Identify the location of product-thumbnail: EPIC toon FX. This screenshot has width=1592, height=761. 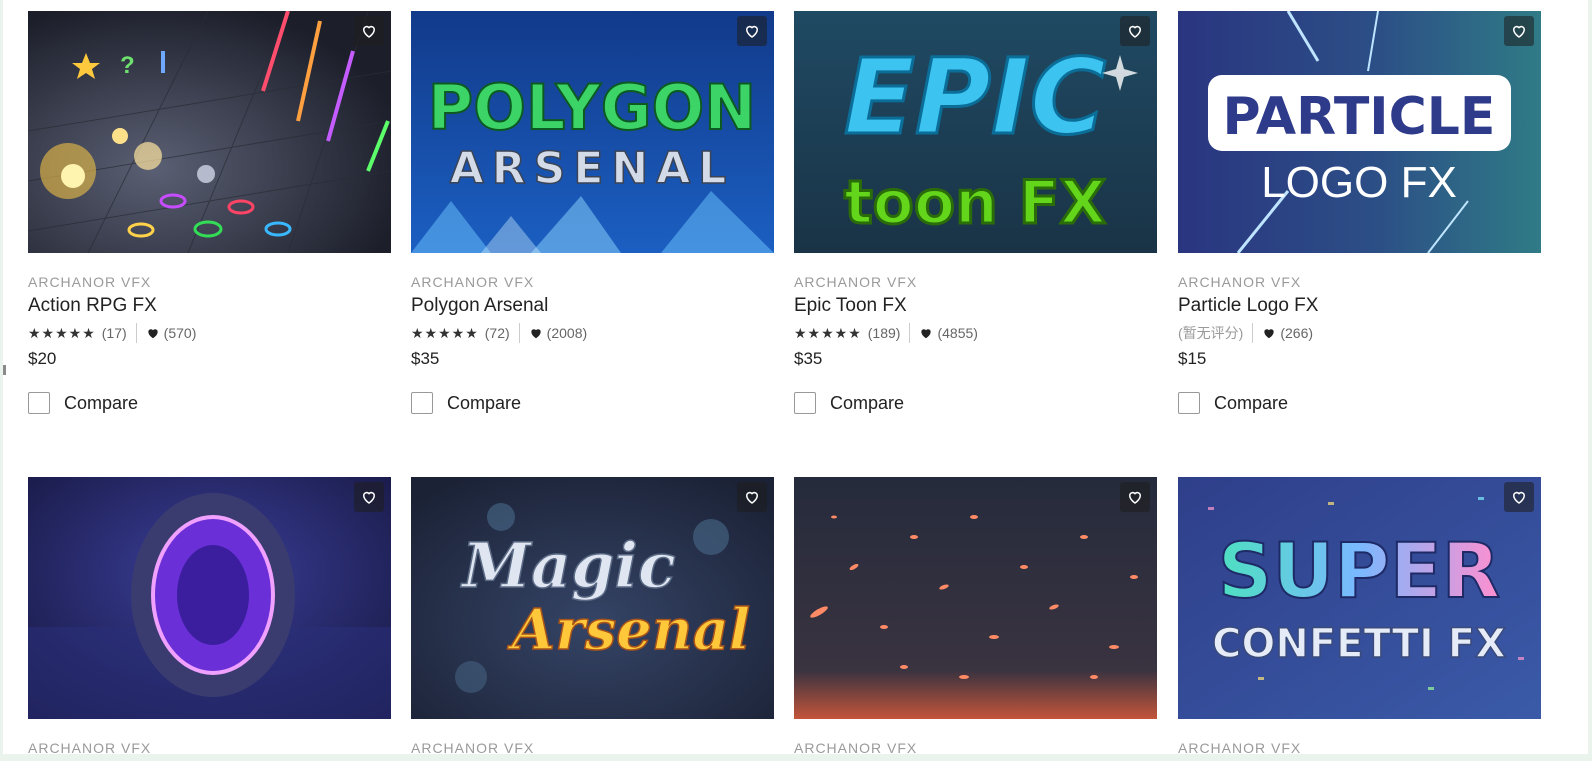
(975, 132).